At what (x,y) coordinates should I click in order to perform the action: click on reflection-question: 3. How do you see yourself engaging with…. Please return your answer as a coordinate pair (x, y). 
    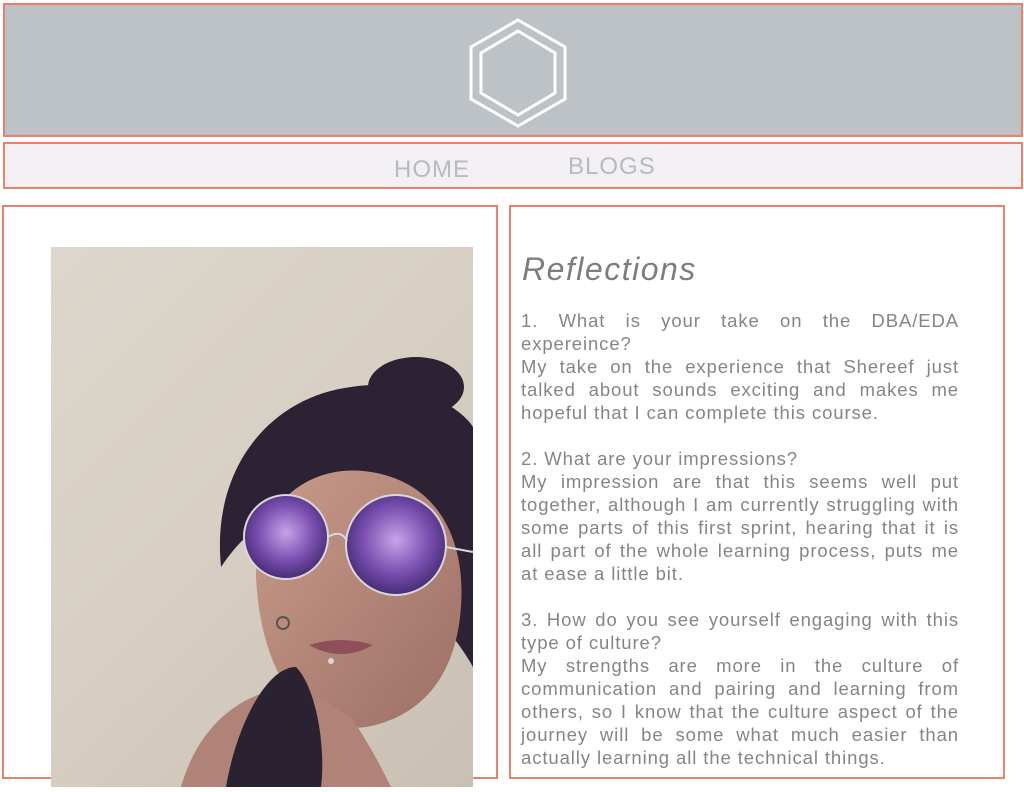
    Looking at the image, I should click on (740, 631).